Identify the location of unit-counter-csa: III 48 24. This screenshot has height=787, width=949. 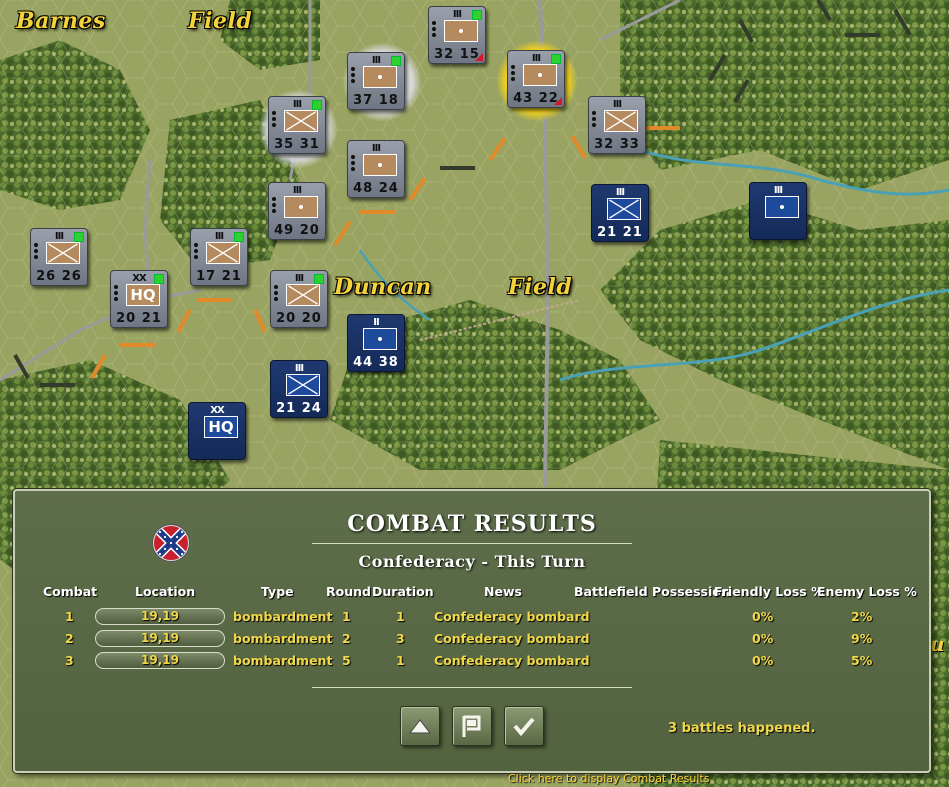
(376, 169).